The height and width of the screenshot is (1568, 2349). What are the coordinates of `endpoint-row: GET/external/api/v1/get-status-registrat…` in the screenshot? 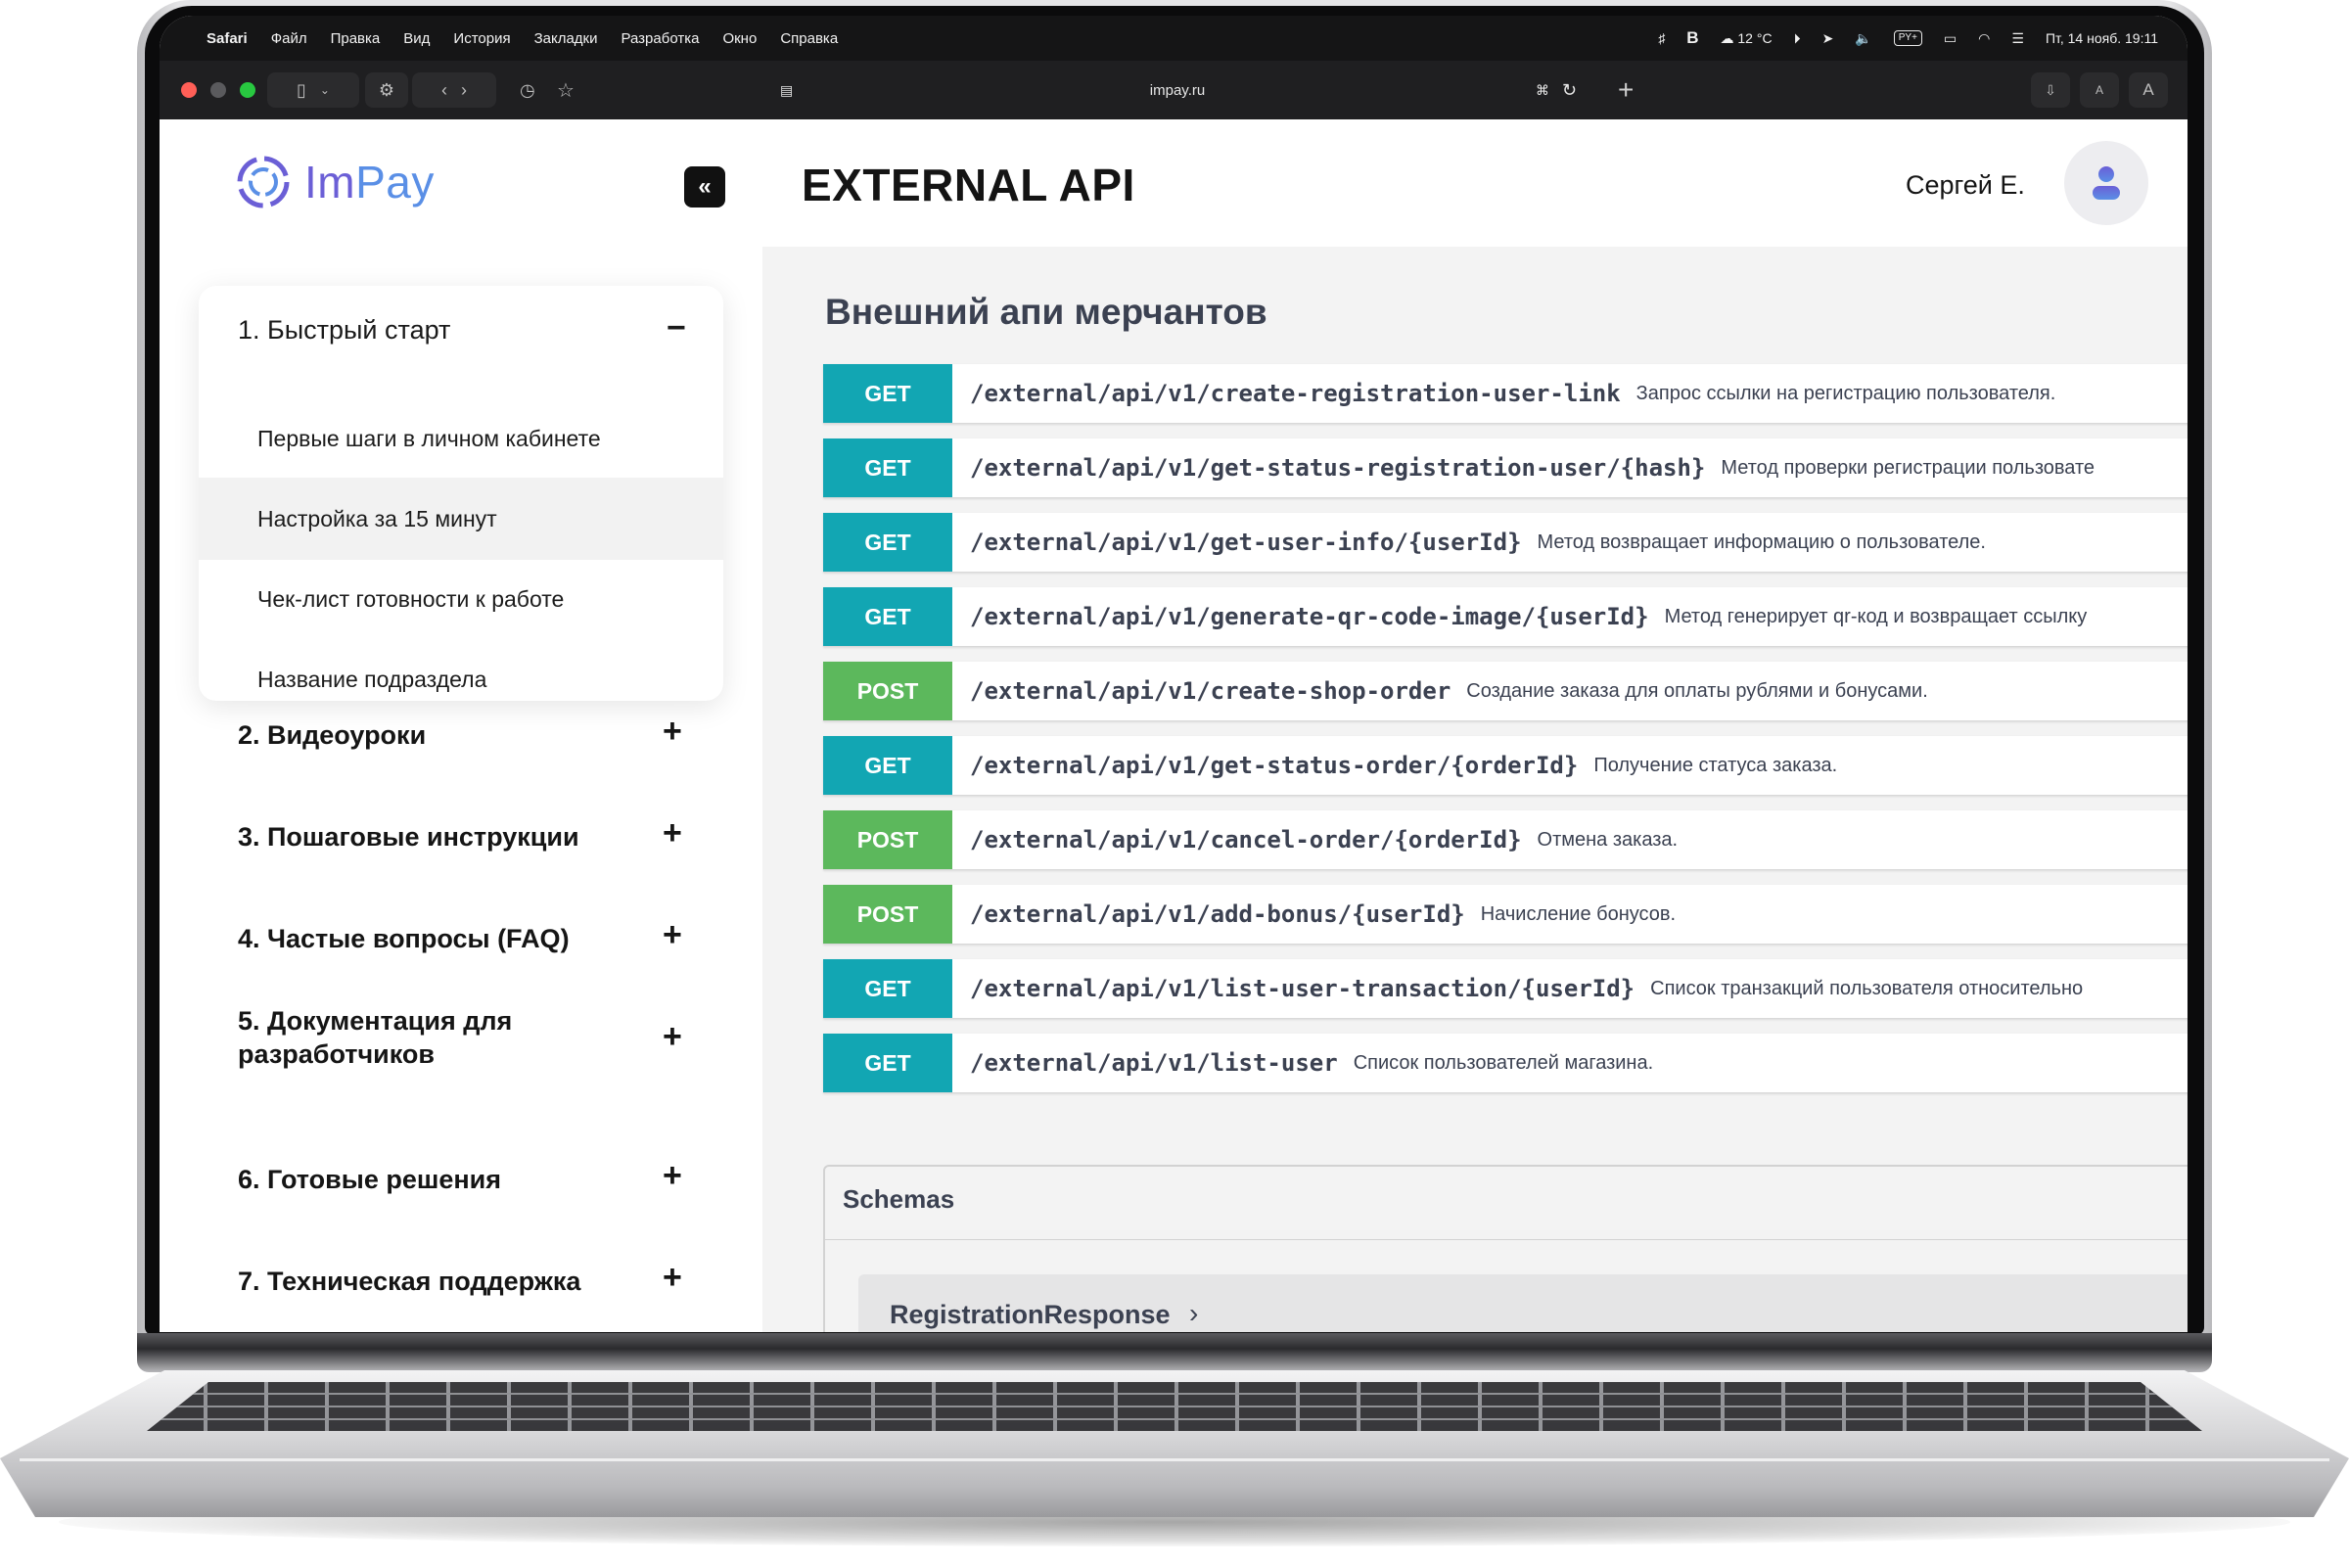 It's located at (1505, 468).